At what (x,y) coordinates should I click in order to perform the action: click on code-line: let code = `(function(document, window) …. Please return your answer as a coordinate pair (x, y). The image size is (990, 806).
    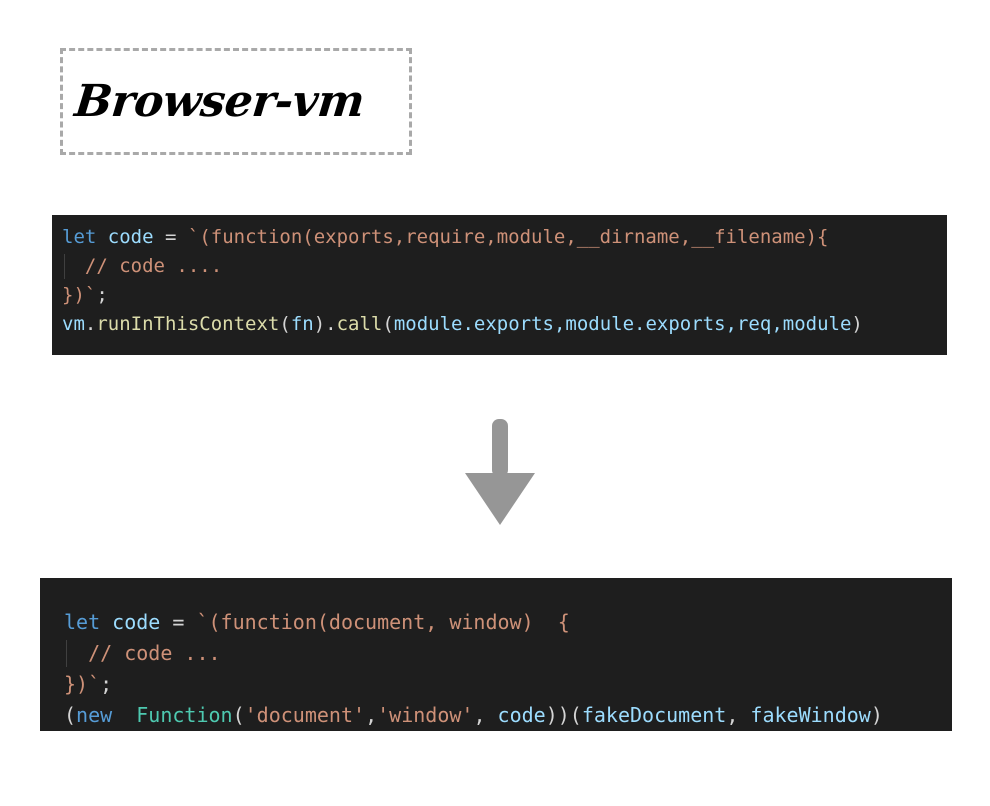
    Looking at the image, I should click on (508, 622).